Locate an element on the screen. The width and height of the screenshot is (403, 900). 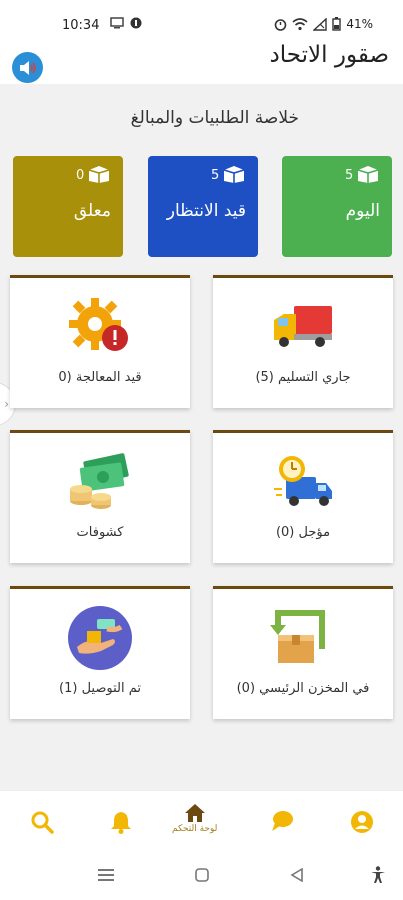
screen-cast-icon is located at coordinates (117, 23).